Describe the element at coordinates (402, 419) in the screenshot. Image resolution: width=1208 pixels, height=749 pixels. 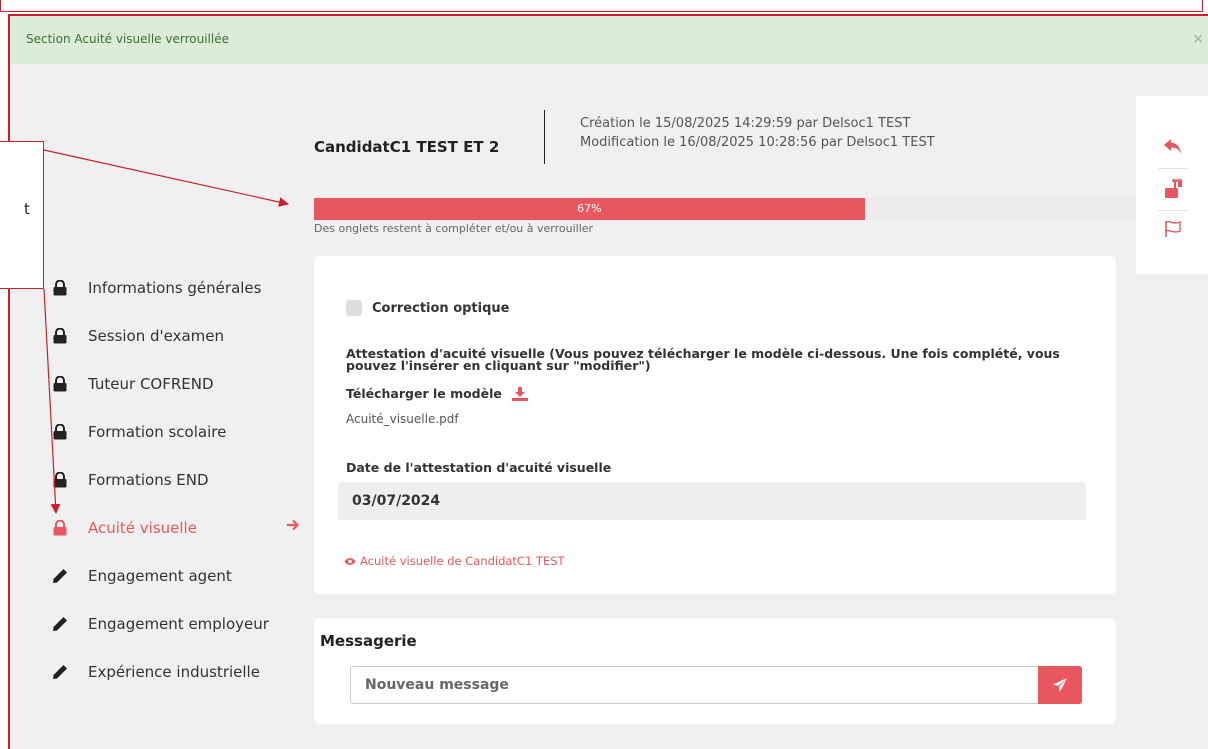
I see `file-name: Acuité_visuelle.pdf` at that location.